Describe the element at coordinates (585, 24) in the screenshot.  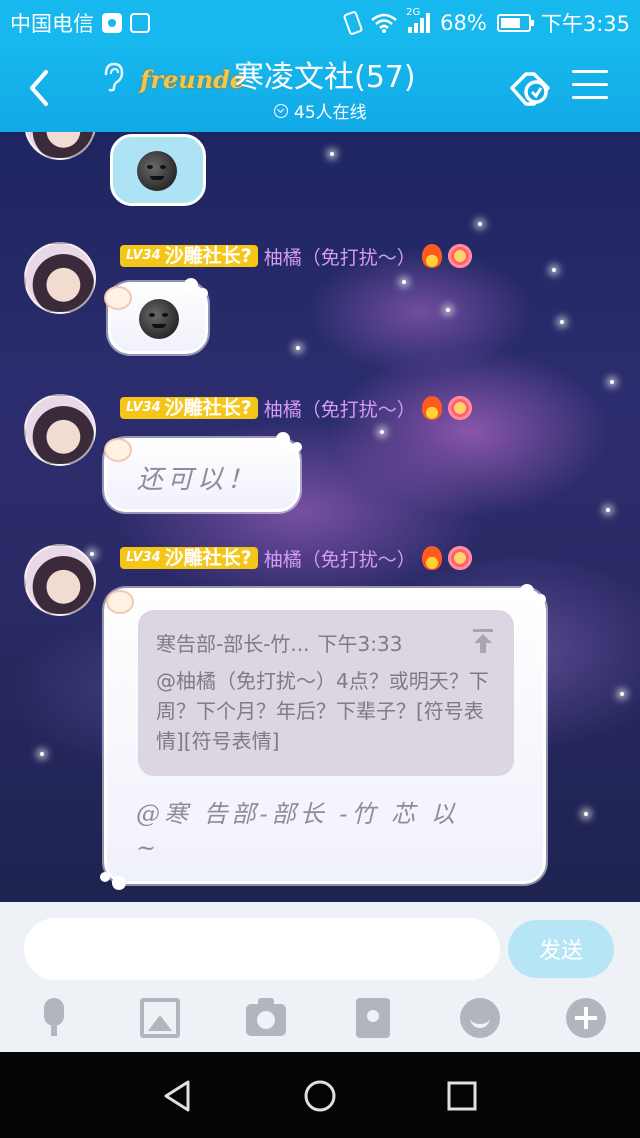
I see `clock: 下午3:35` at that location.